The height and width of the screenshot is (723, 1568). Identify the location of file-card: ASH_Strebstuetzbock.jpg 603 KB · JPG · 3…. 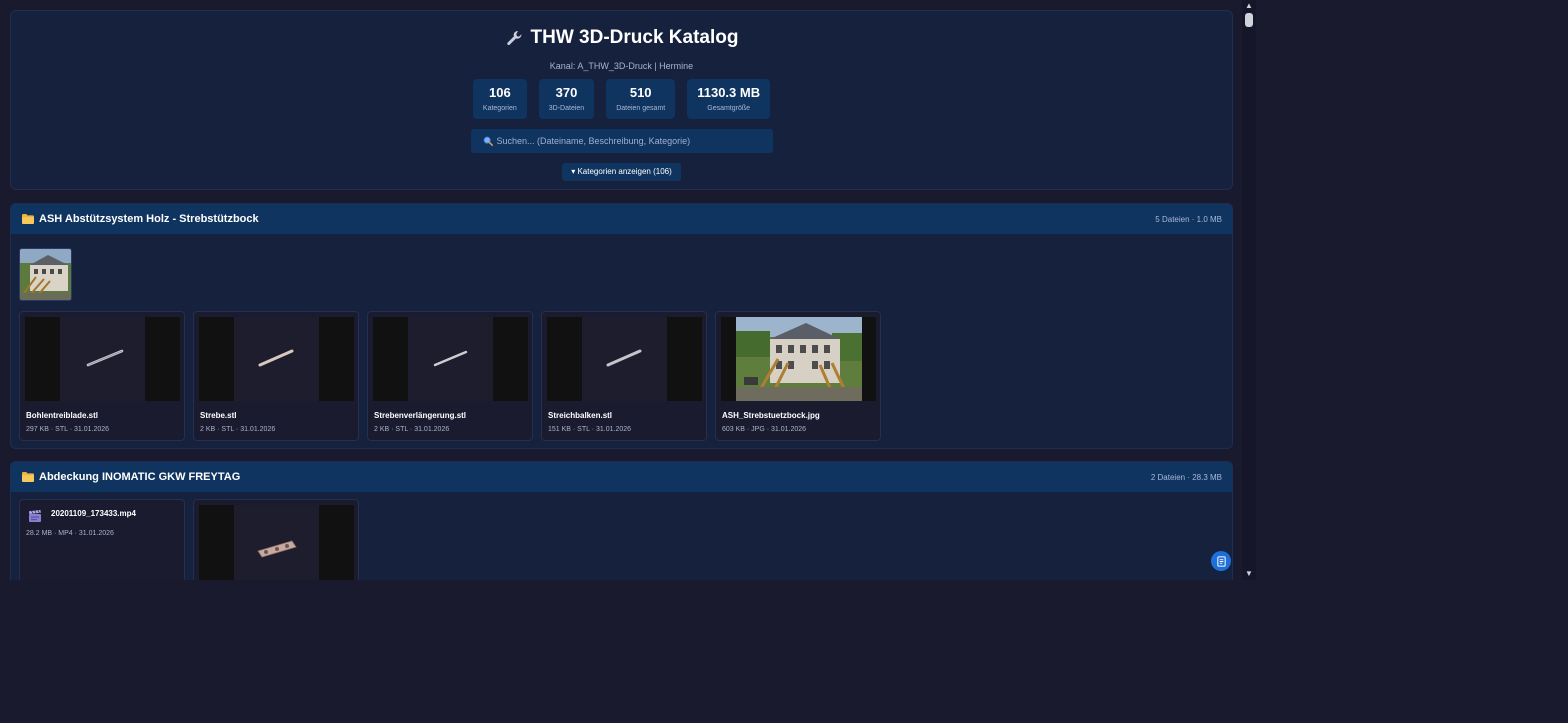
(798, 376).